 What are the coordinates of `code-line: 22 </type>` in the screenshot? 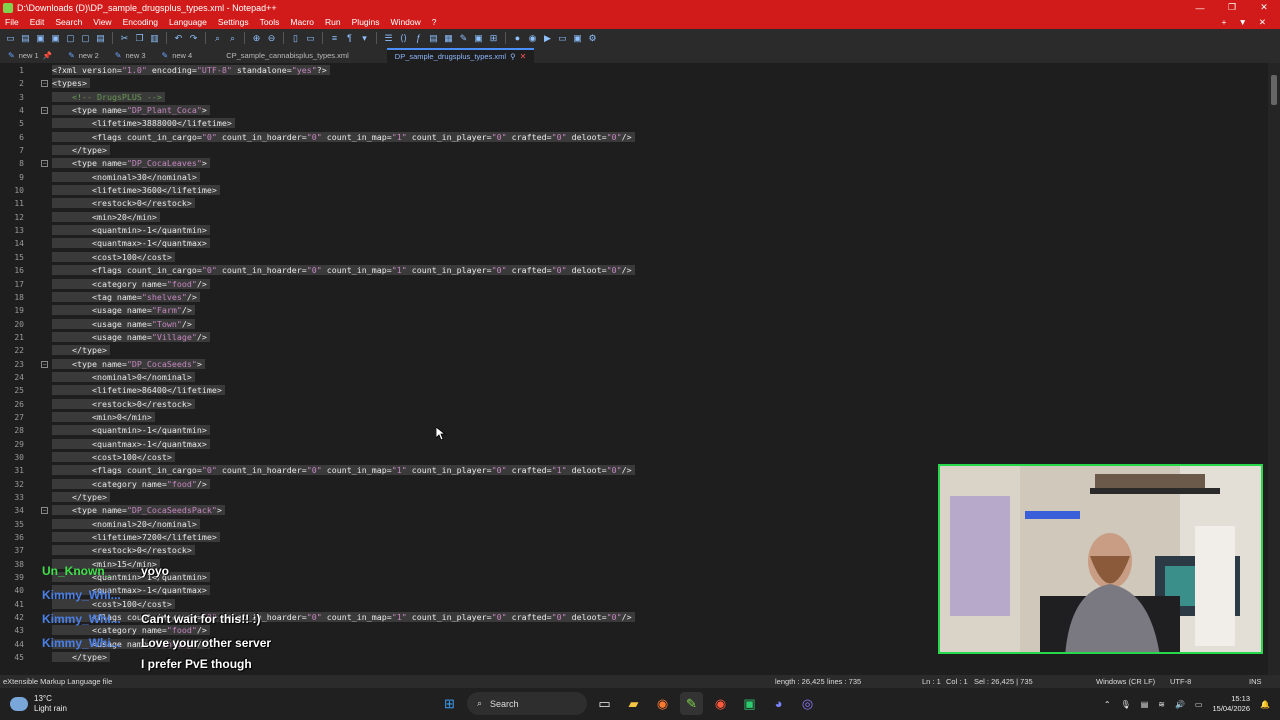 It's located at (641, 350).